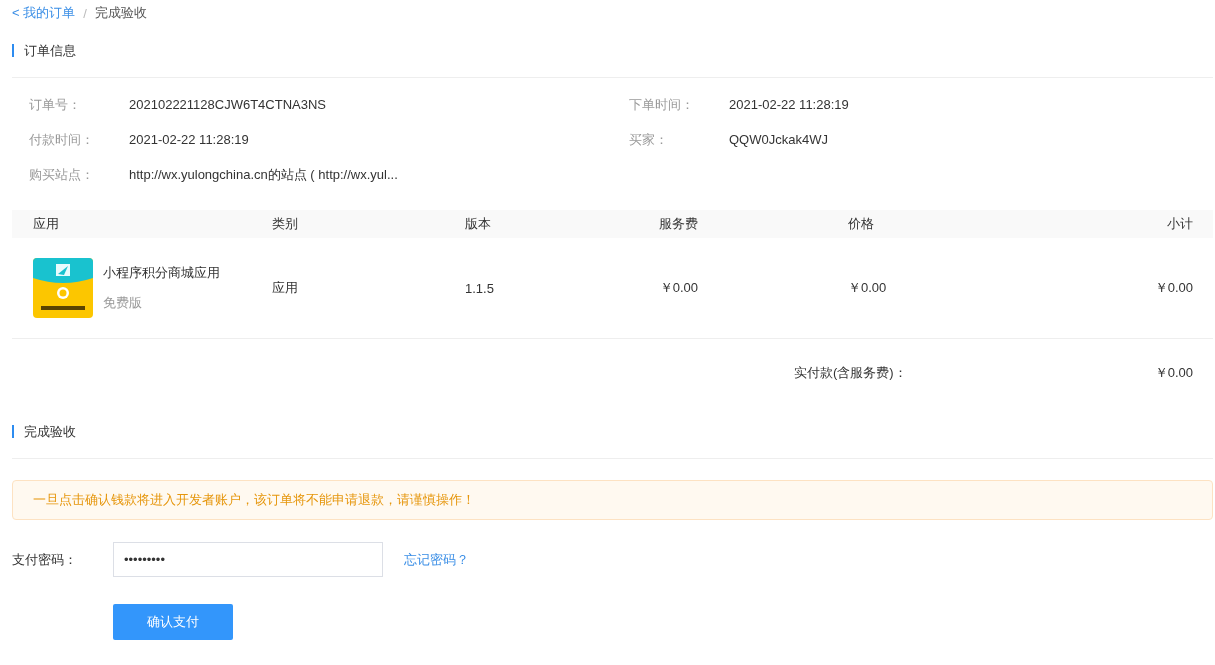 The image size is (1215, 665). What do you see at coordinates (62, 139) in the screenshot?
I see `field-label: 付款时间：` at bounding box center [62, 139].